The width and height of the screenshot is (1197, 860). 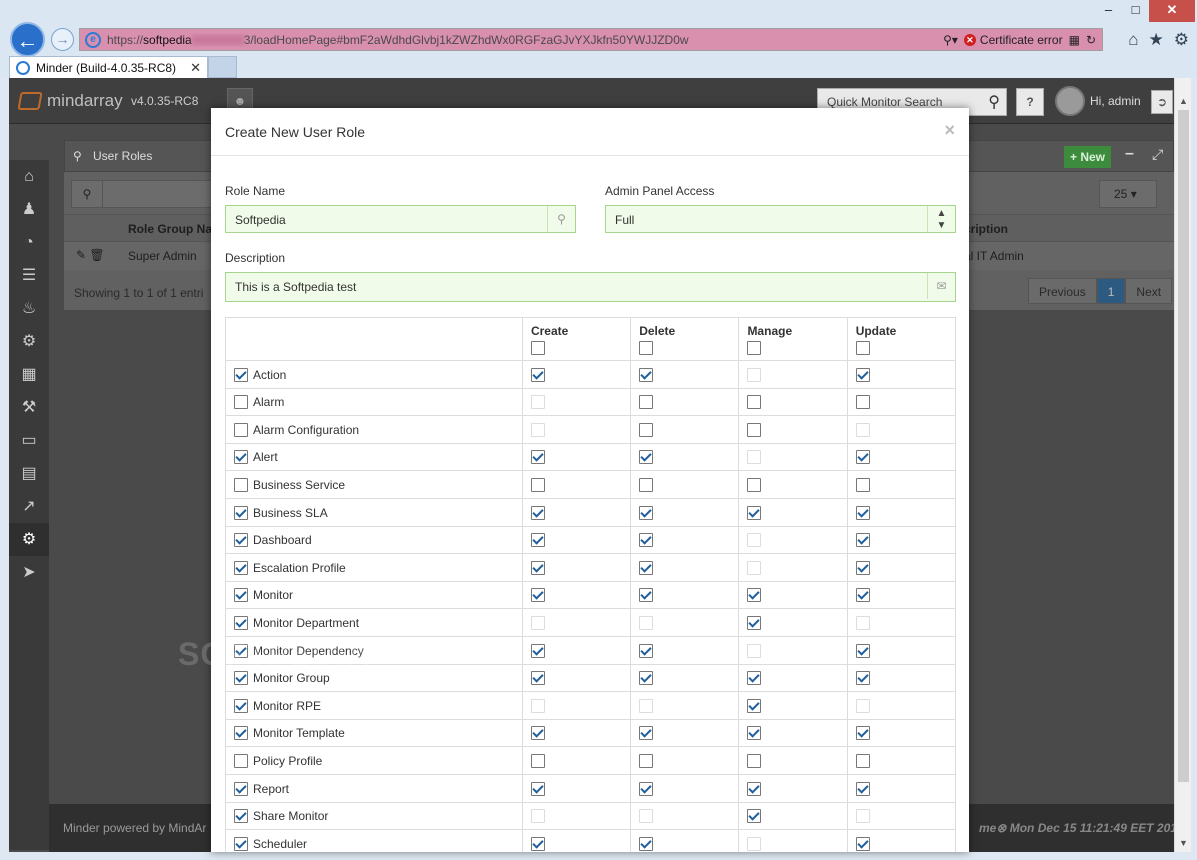 I want to click on description-field: This is a Softpedia test ✉, so click(x=590, y=287).